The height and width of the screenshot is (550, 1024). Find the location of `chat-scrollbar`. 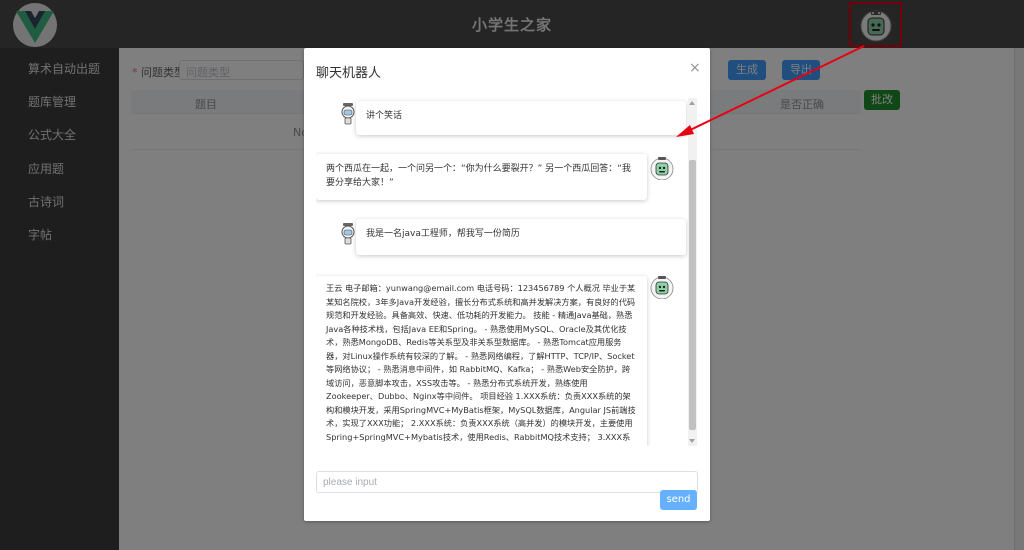

chat-scrollbar is located at coordinates (692, 272).